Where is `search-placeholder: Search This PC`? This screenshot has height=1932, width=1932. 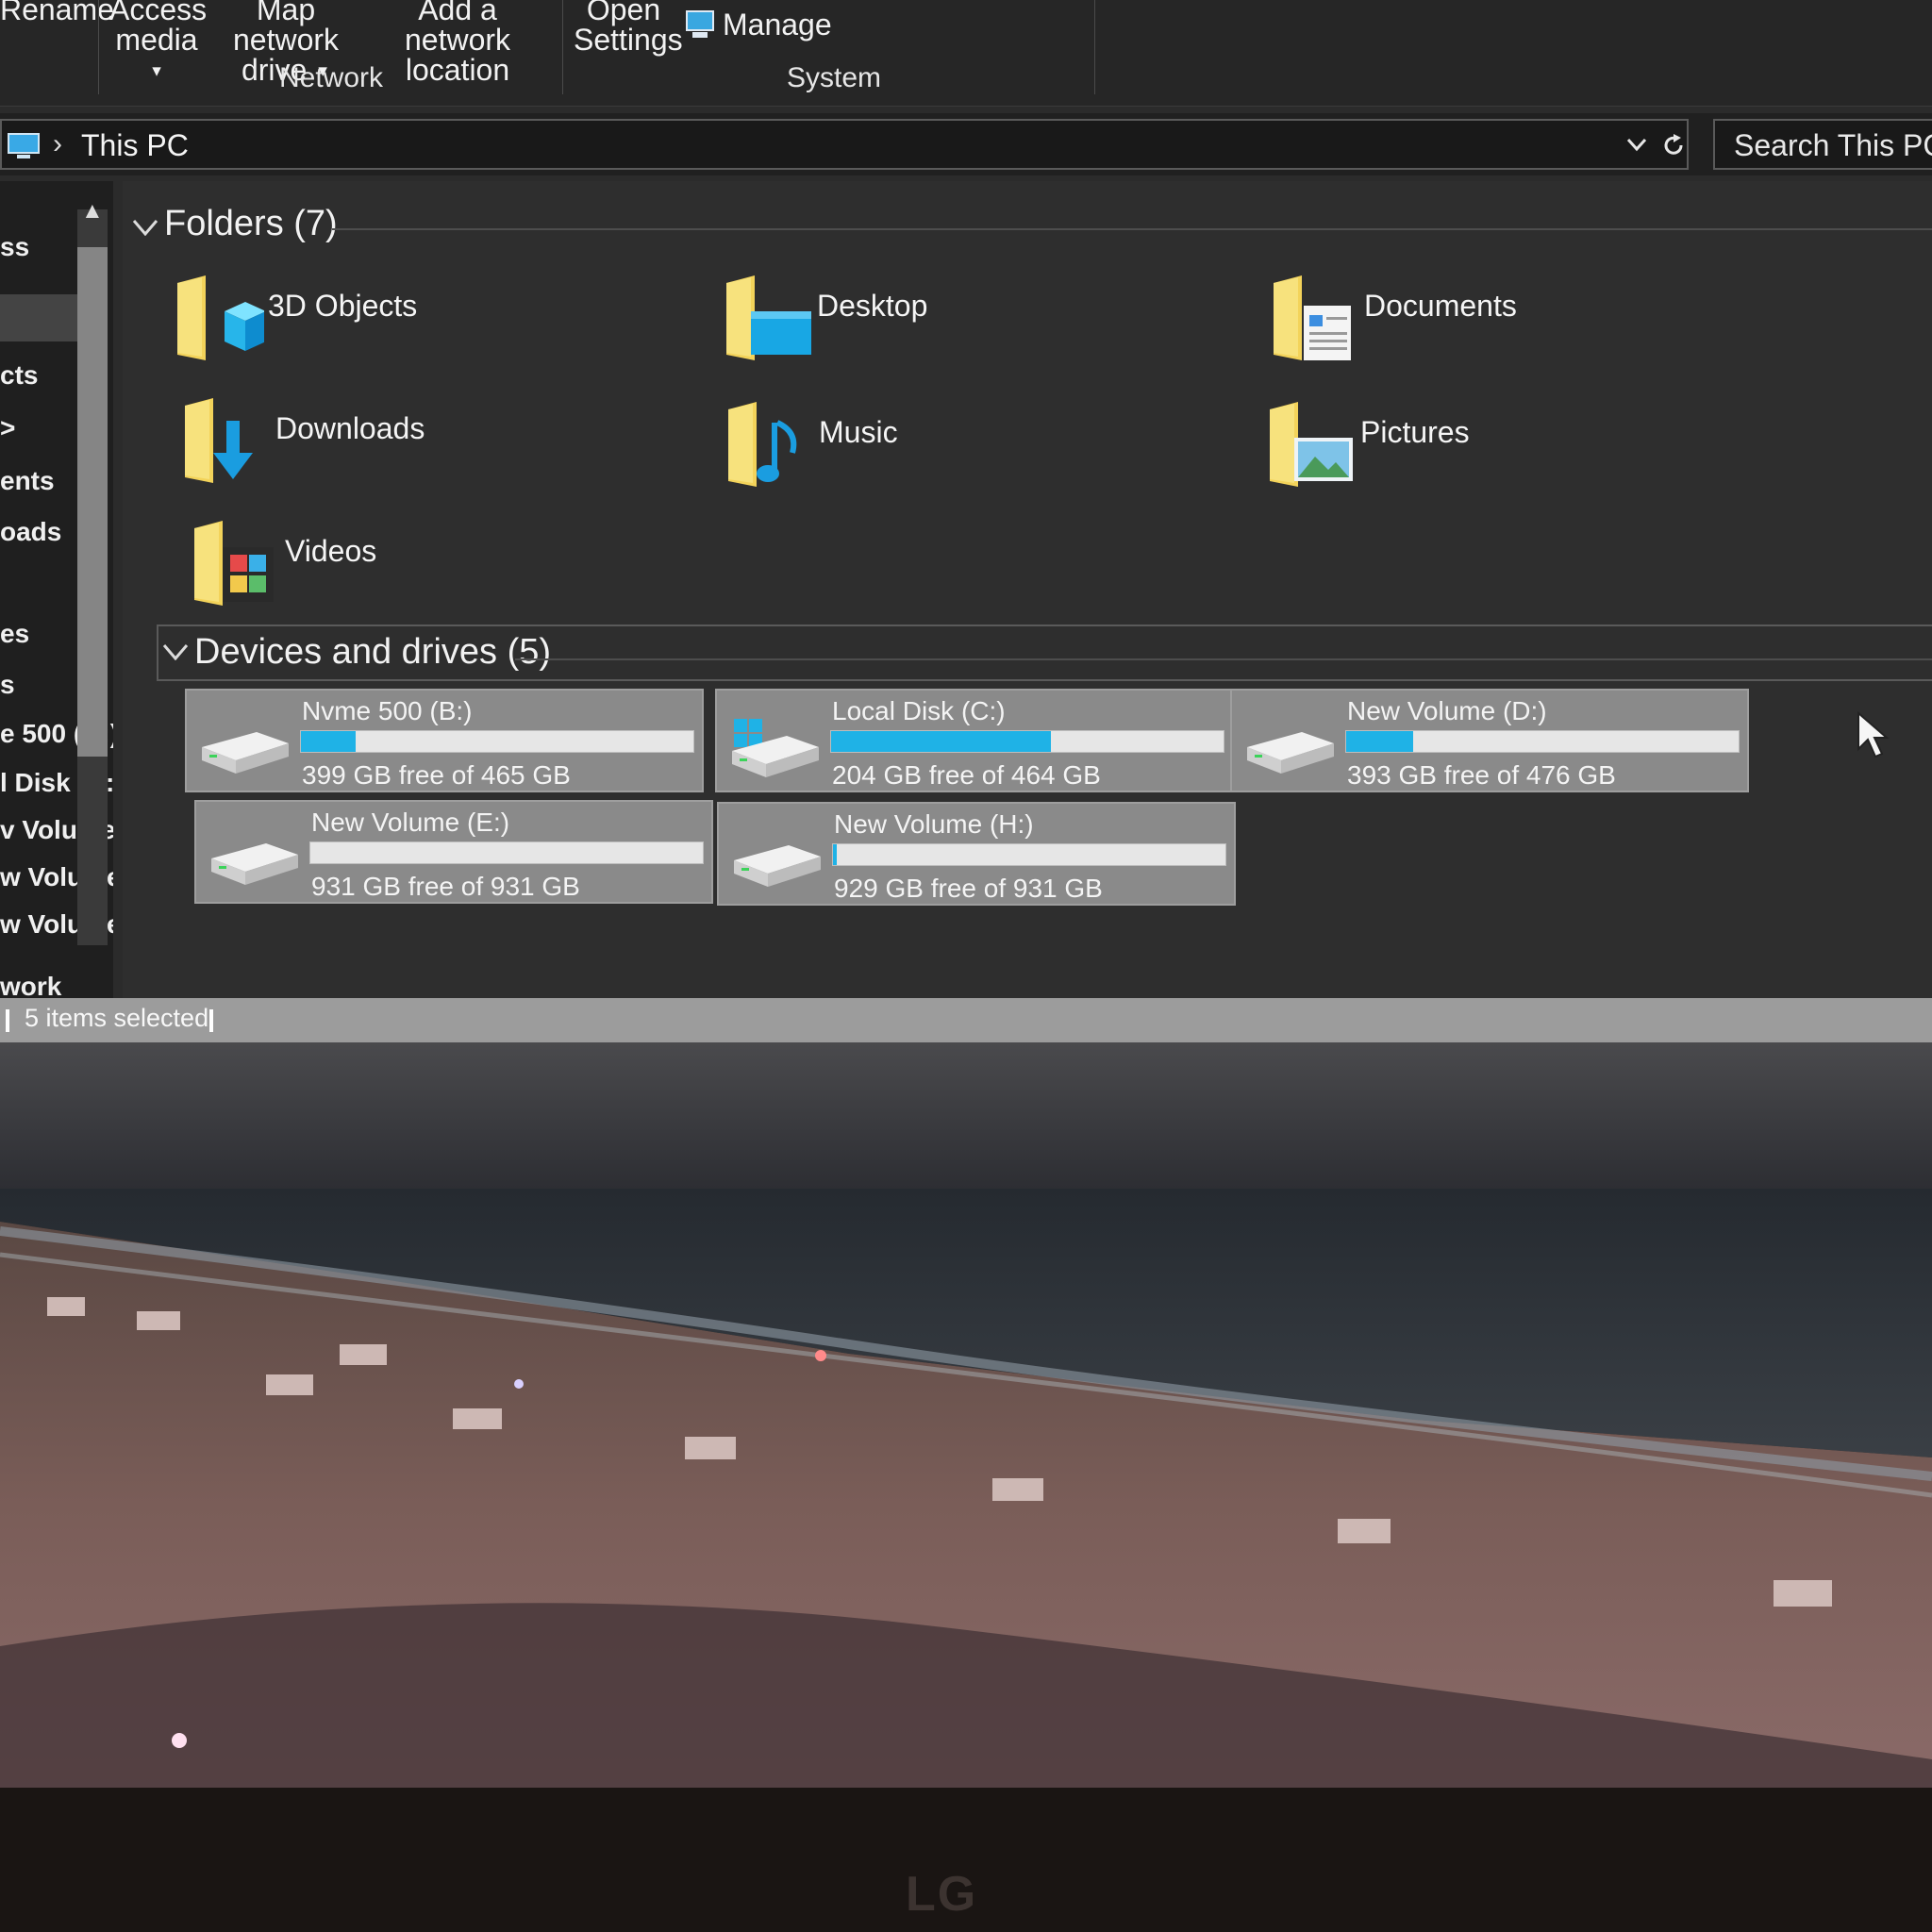 search-placeholder: Search This PC is located at coordinates (1833, 145).